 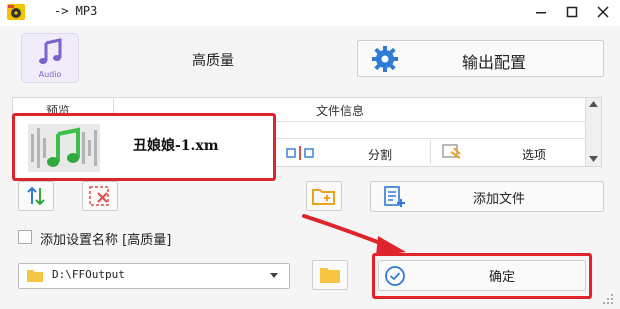 I want to click on open-folder-icon, so click(x=330, y=275).